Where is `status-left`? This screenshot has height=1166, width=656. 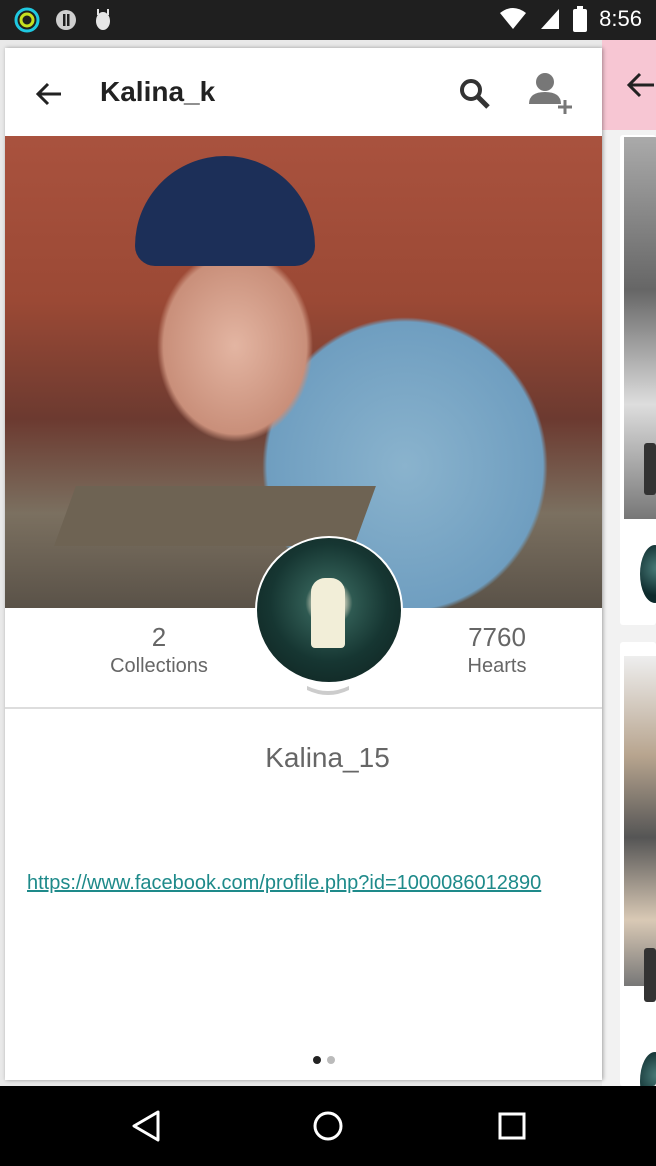 status-left is located at coordinates (64, 20).